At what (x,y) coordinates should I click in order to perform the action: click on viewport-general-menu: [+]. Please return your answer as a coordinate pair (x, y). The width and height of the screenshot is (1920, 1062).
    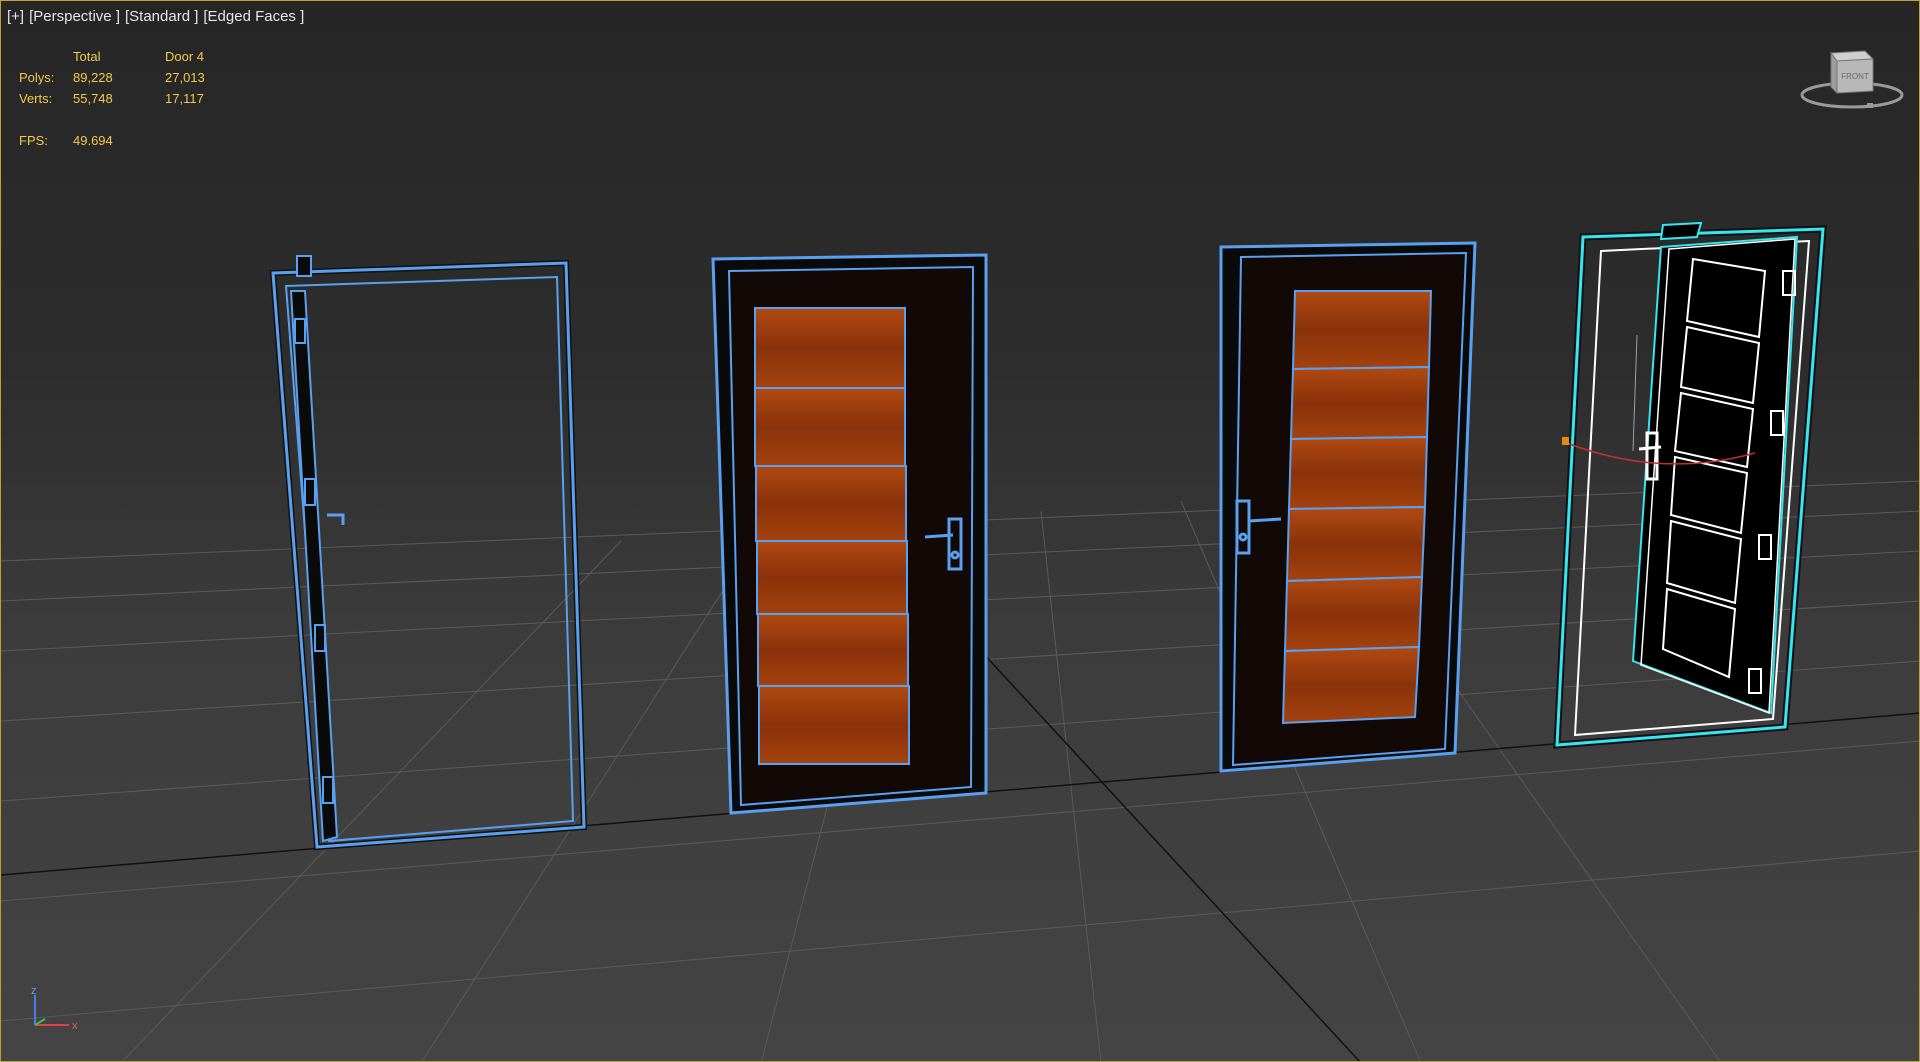
    Looking at the image, I should click on (15, 16).